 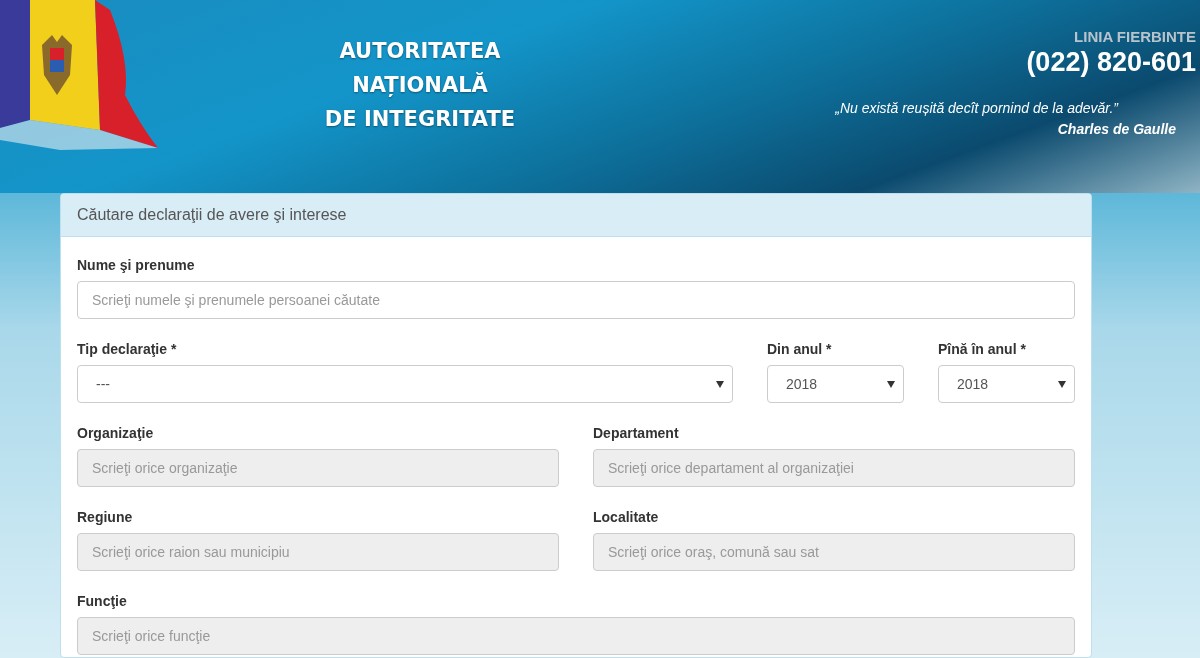 What do you see at coordinates (127, 349) in the screenshot?
I see `field-label: Tip declaraţie *` at bounding box center [127, 349].